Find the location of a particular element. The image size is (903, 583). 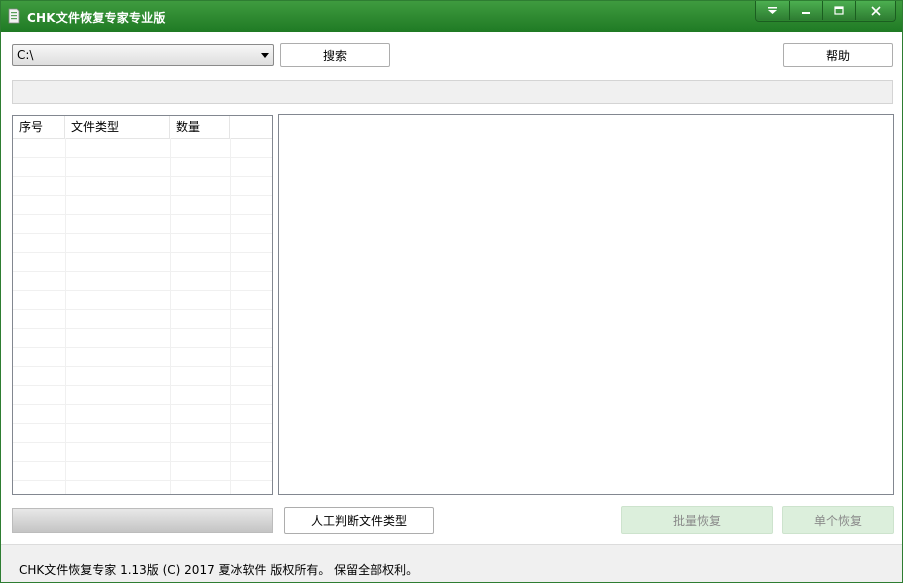

title-bar: CHK文件恢复专家专业版 is located at coordinates (451, 16).